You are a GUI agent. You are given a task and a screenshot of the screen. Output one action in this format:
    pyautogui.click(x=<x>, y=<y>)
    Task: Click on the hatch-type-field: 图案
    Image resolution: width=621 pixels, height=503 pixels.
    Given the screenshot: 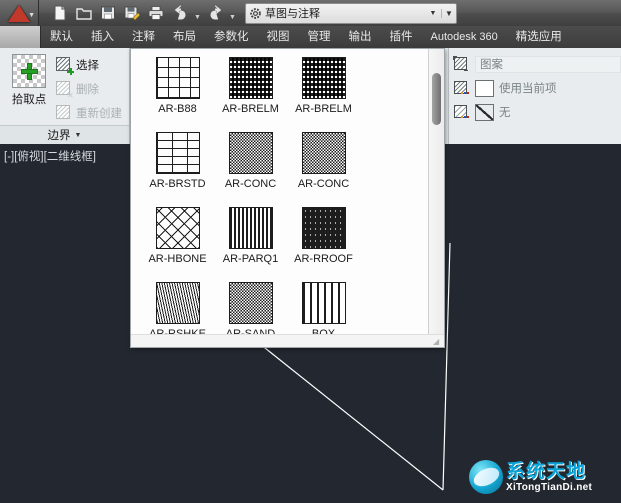 What is the action you would take?
    pyautogui.click(x=548, y=64)
    